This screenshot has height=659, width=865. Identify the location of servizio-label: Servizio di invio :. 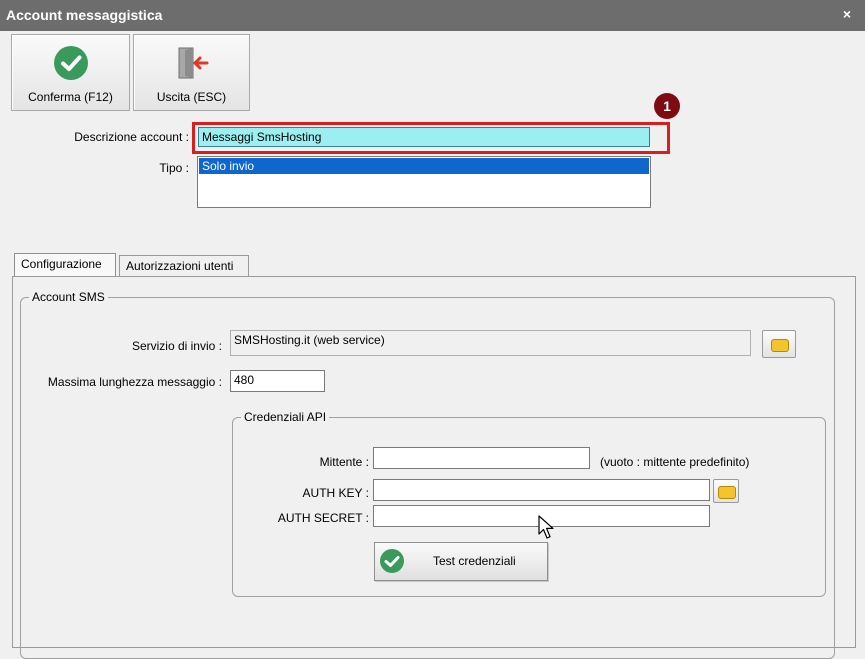
(176, 346).